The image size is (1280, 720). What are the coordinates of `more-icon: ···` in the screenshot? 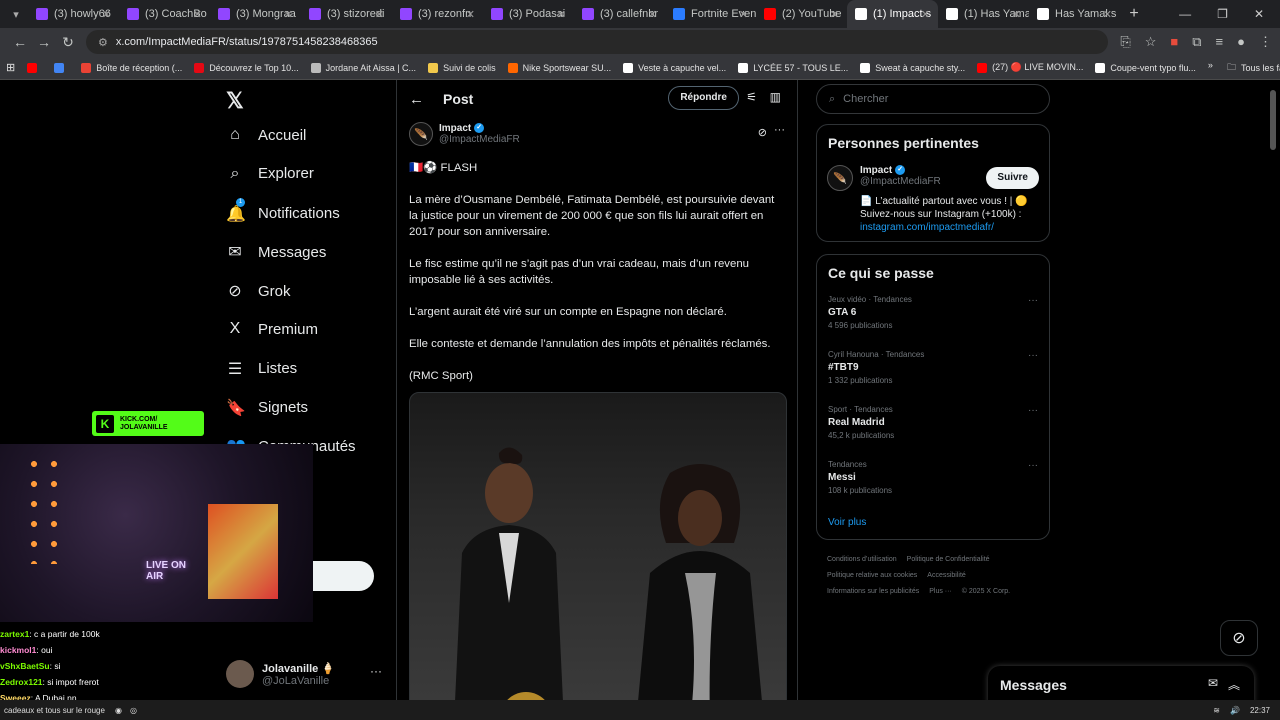 It's located at (376, 671).